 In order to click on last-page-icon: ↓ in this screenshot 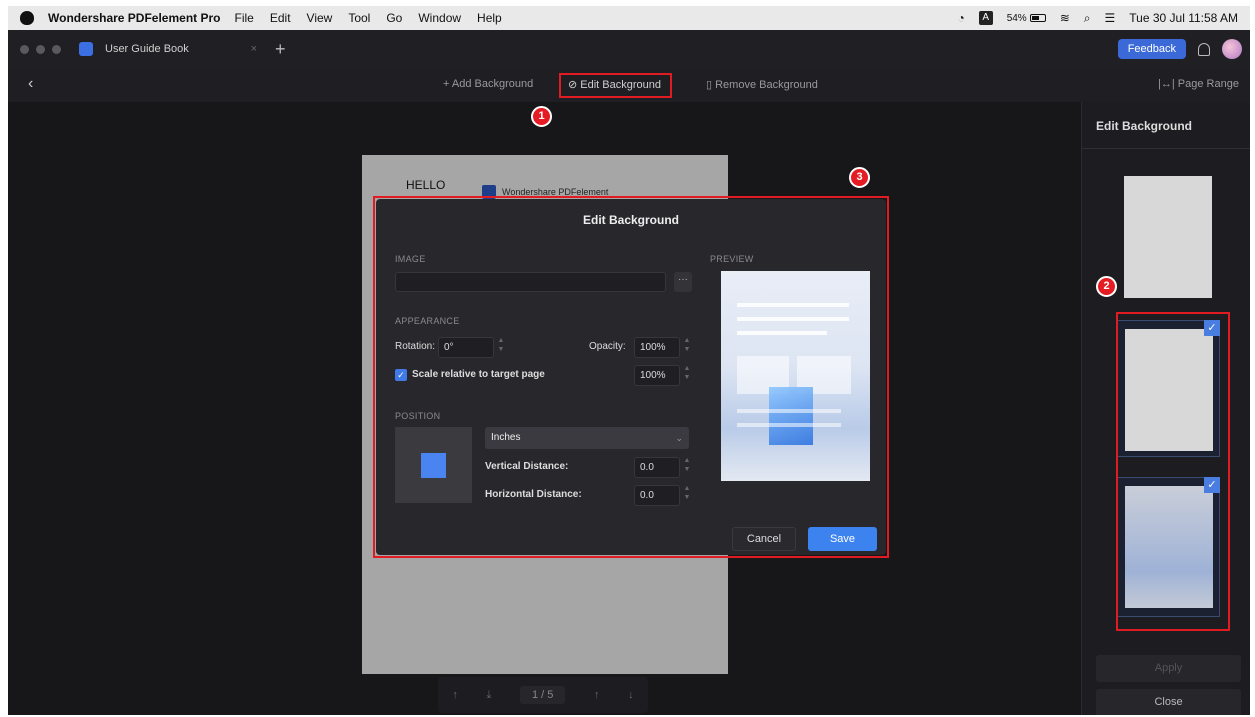, I will do `click(631, 695)`.